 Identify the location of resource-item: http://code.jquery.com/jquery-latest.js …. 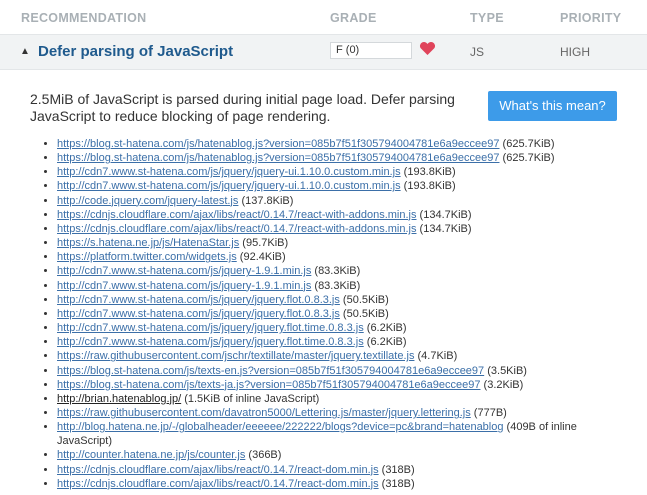
(323, 201).